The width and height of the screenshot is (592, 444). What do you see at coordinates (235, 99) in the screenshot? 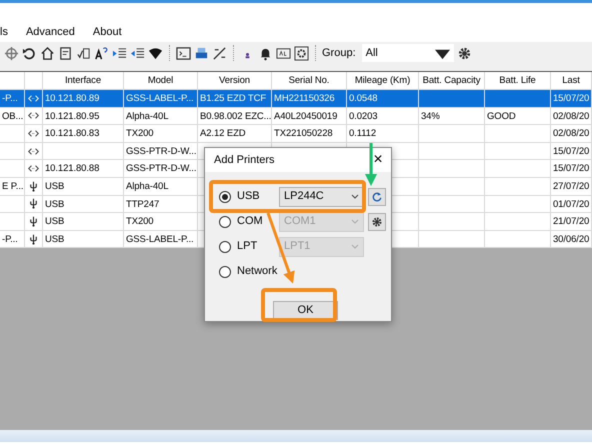
I see `table-cell: B1.25 EZD TCF` at bounding box center [235, 99].